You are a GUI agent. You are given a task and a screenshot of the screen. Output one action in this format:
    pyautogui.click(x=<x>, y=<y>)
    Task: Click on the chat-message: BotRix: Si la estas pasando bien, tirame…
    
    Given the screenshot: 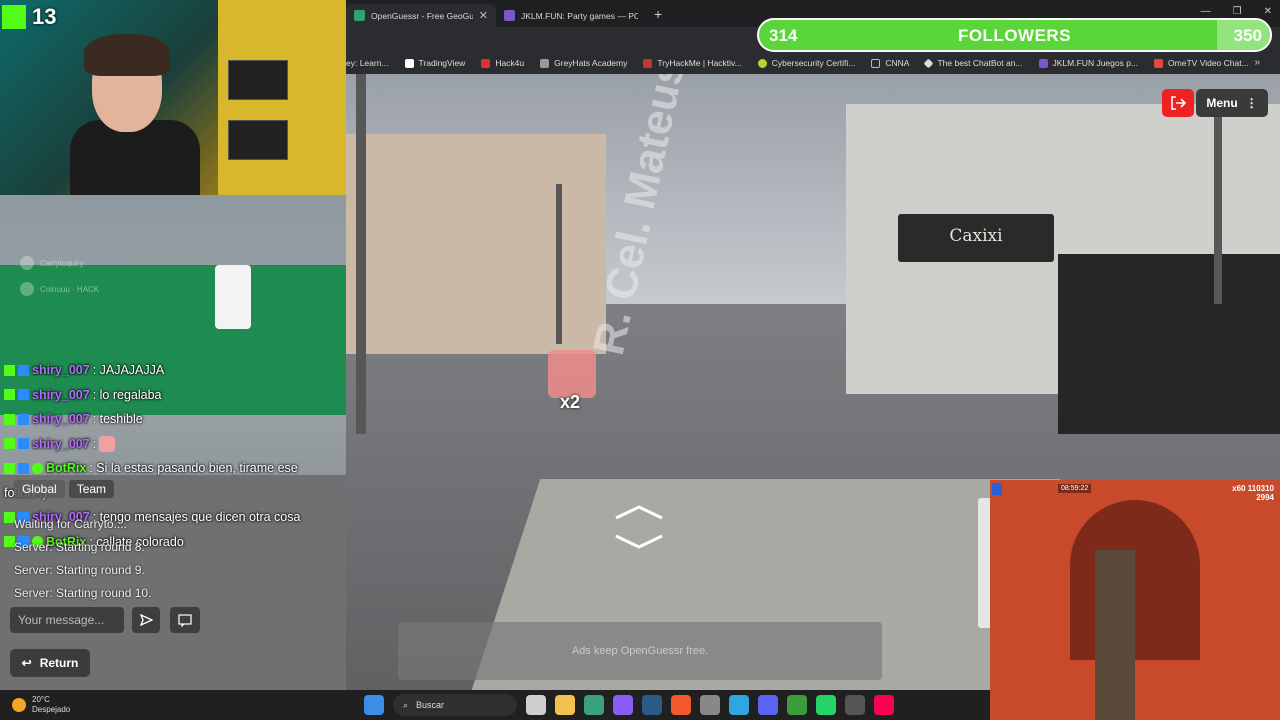 What is the action you would take?
    pyautogui.click(x=174, y=468)
    